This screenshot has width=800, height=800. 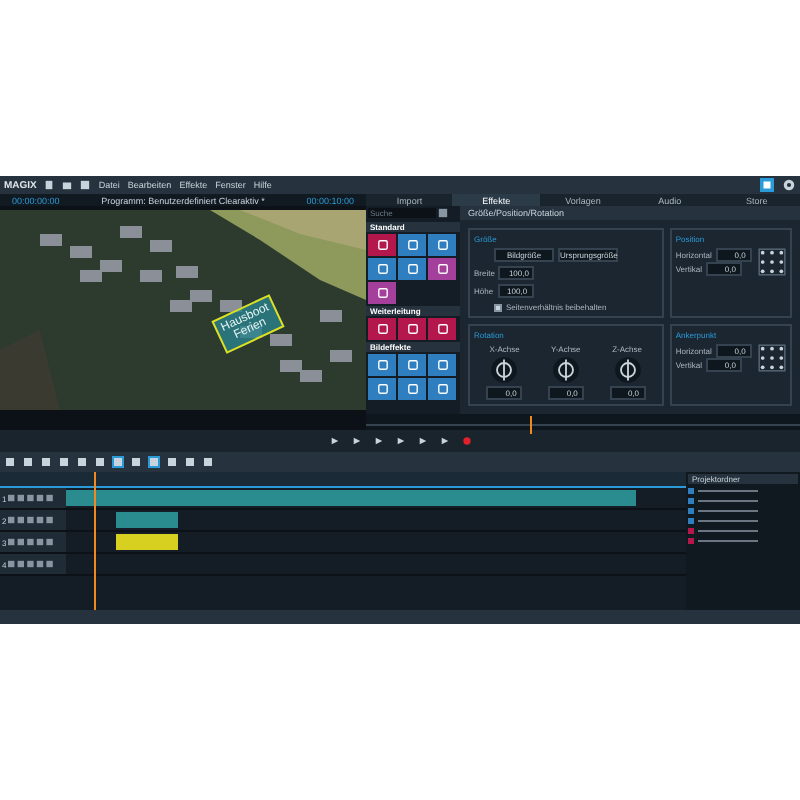 I want to click on layout-icon, so click(x=767, y=185).